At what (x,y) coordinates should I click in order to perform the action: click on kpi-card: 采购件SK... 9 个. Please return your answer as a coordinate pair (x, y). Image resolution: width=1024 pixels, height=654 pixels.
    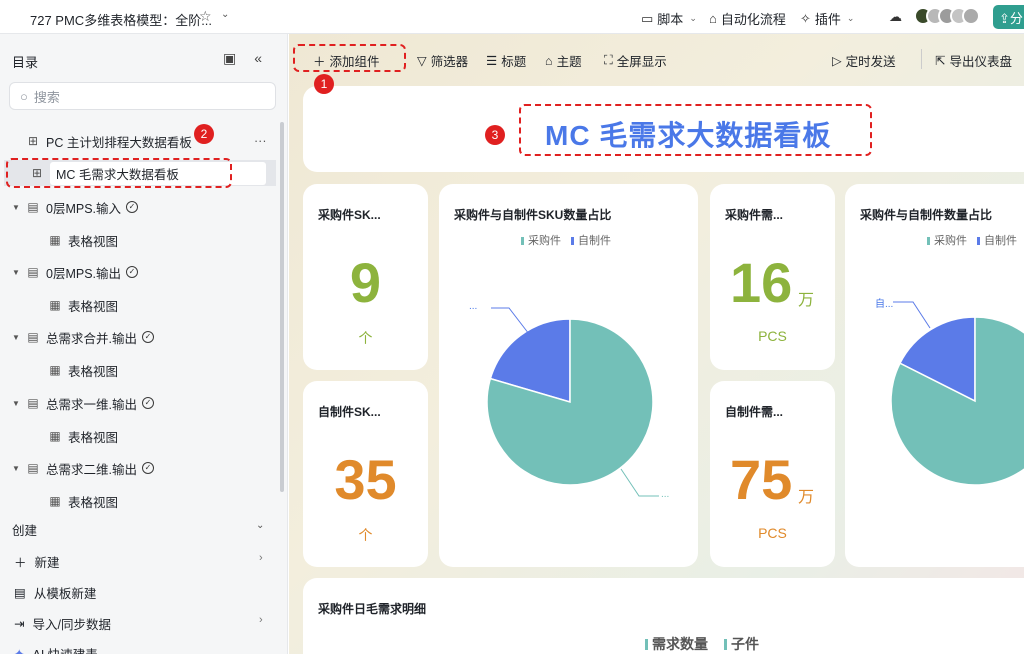
    Looking at the image, I should click on (365, 277).